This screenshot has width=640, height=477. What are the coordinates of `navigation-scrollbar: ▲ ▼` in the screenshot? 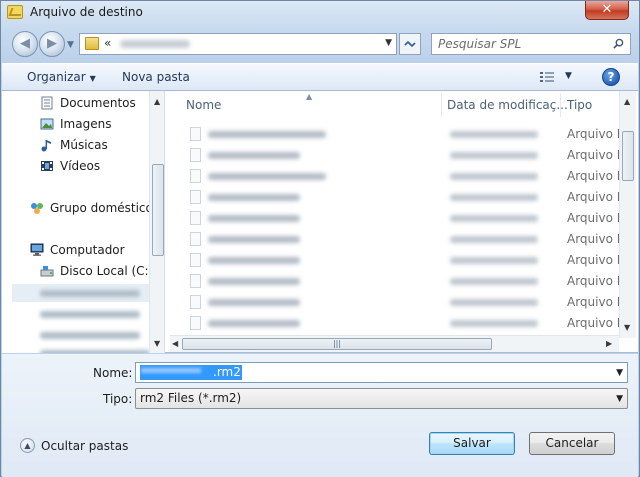 It's located at (156, 222).